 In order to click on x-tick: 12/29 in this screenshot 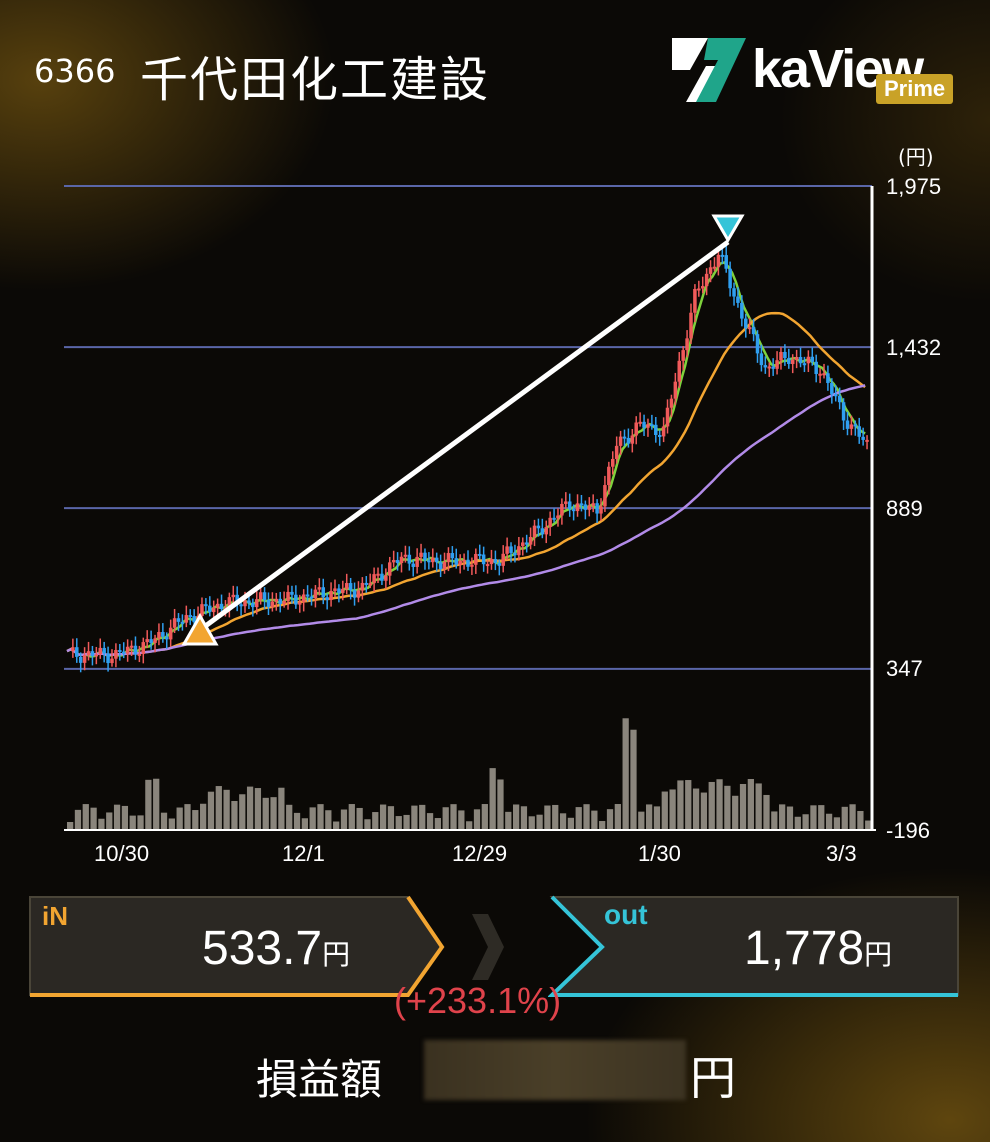, I will do `click(479, 853)`.